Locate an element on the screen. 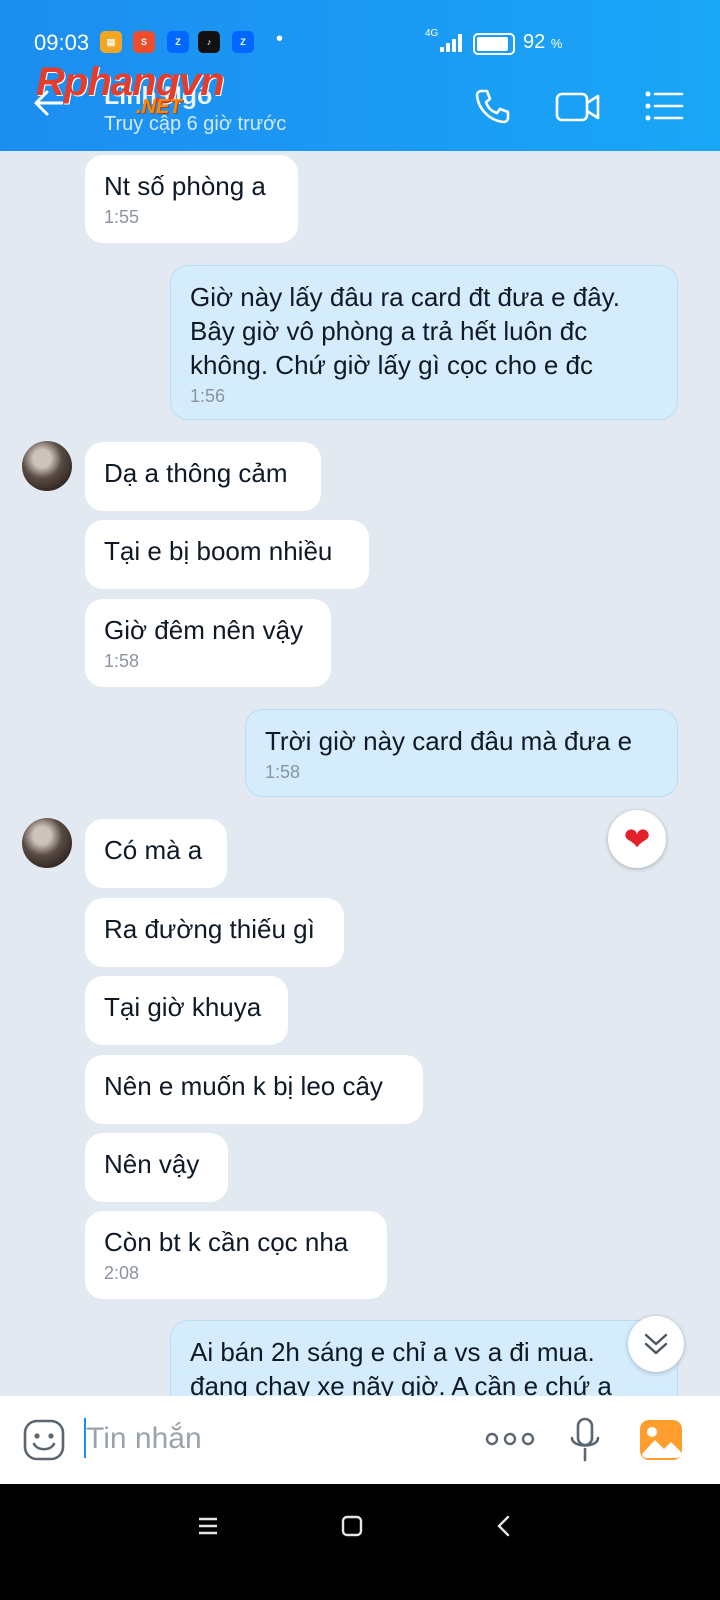  message-text: Nt số phòng a is located at coordinates (185, 186).